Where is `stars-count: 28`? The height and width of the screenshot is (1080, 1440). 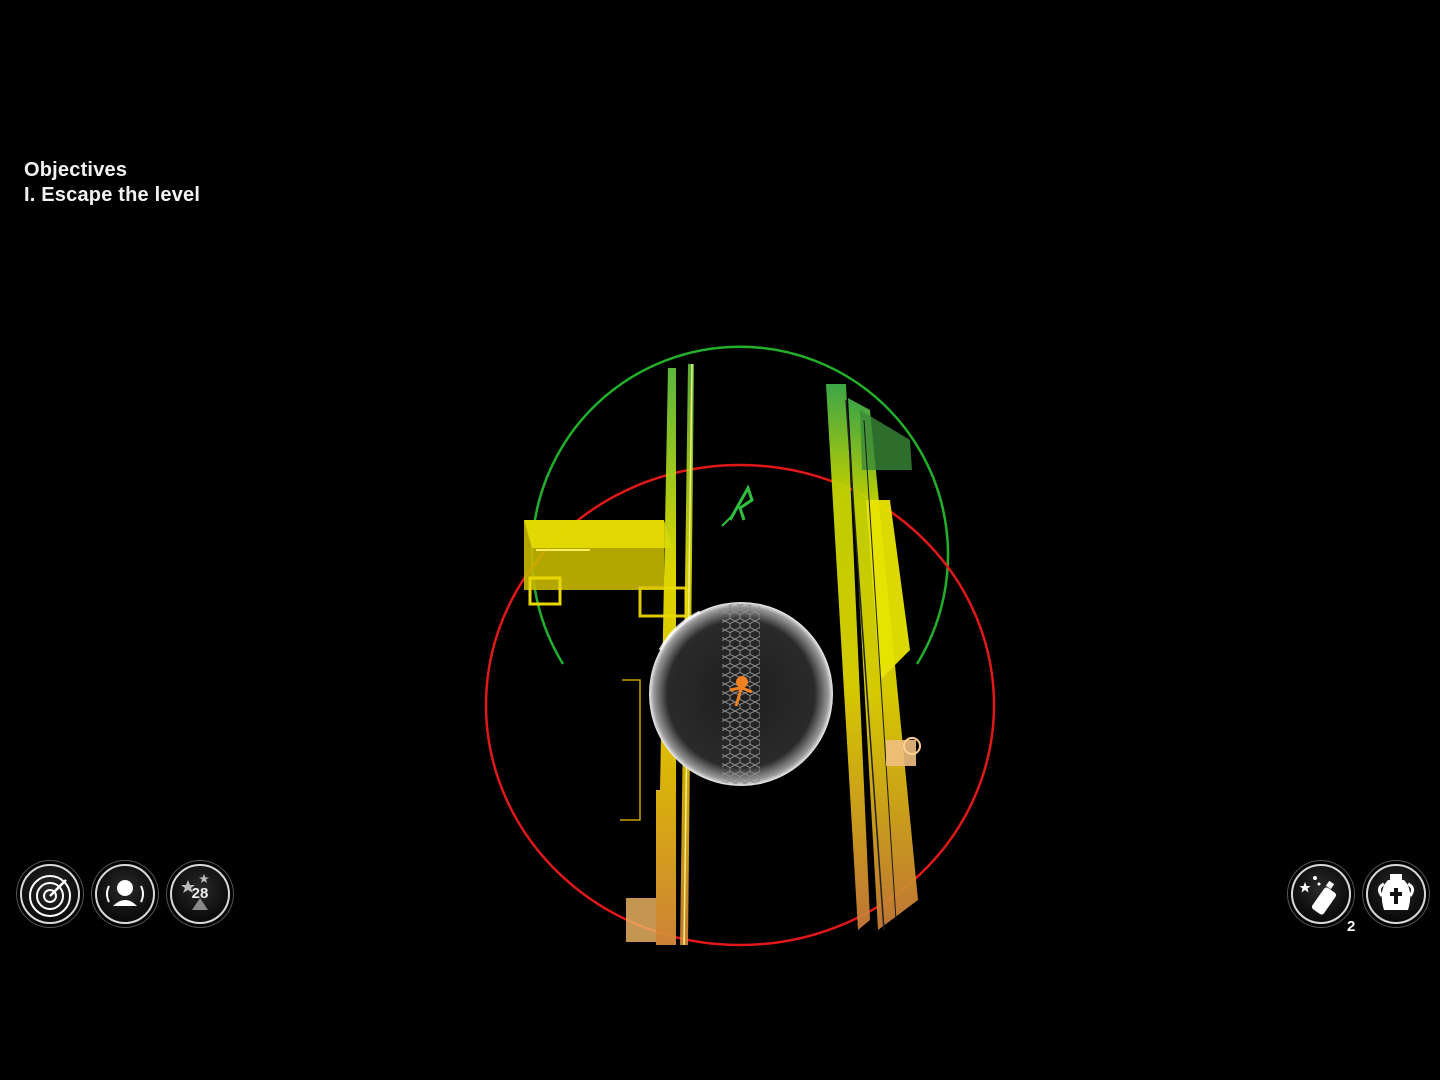 stars-count: 28 is located at coordinates (200, 893).